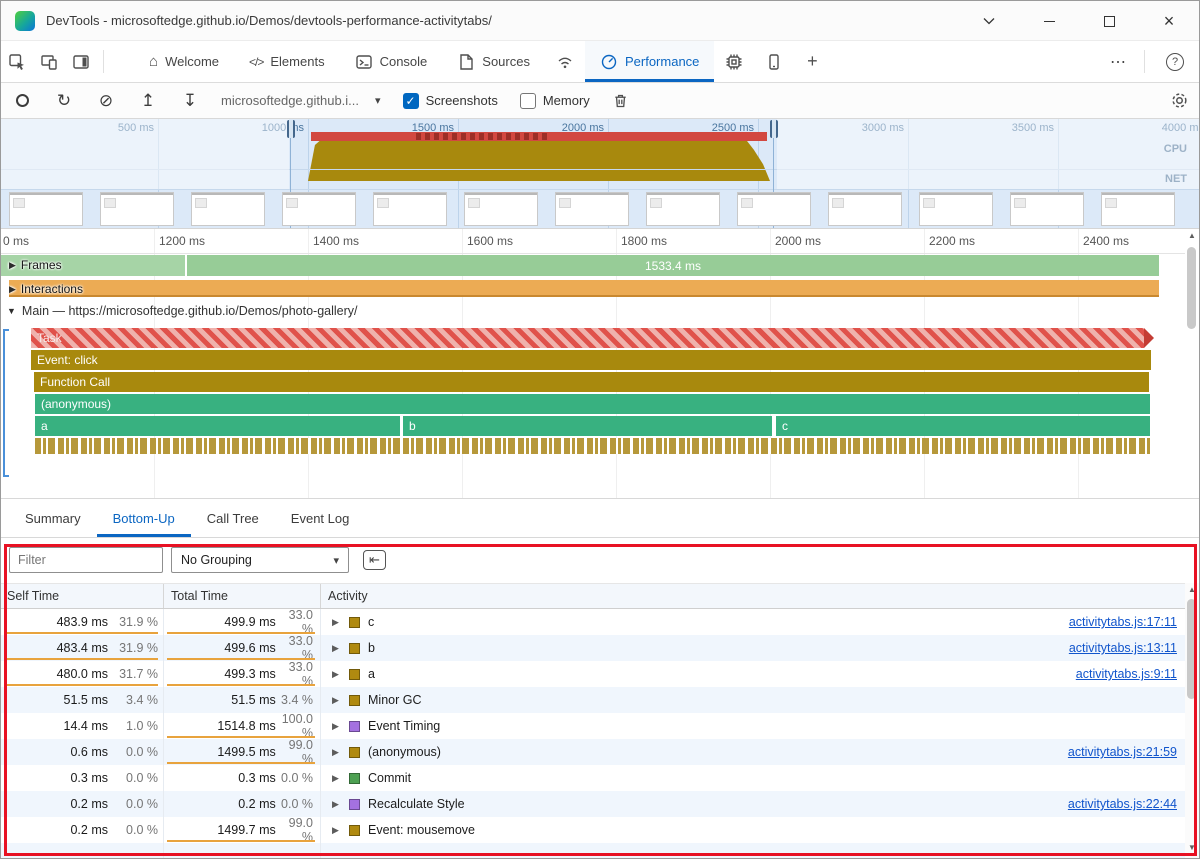 Image resolution: width=1200 pixels, height=859 pixels. I want to click on page-selector-caret-icon: ▾, so click(378, 100).